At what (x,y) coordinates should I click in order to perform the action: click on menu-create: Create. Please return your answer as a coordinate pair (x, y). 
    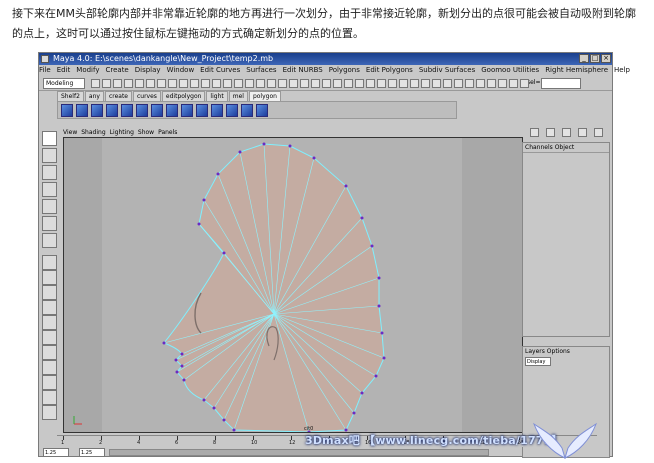
    Looking at the image, I should click on (116, 70).